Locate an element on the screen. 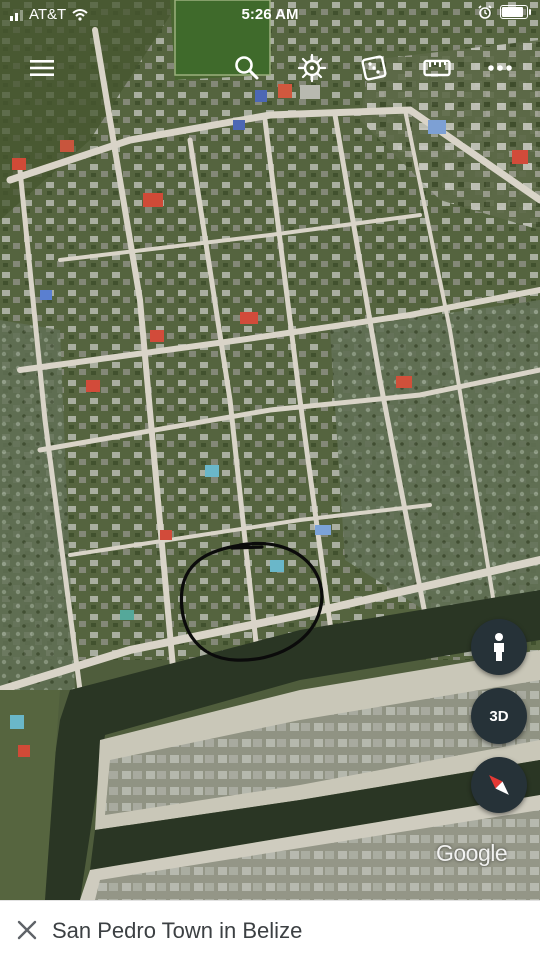 This screenshot has width=540, height=961. close-icon is located at coordinates (27, 930).